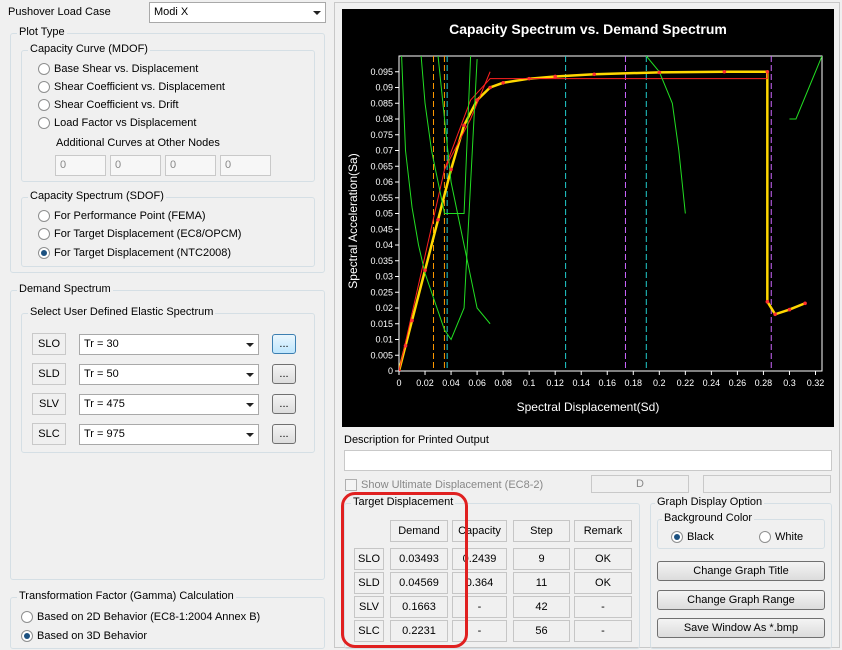  What do you see at coordinates (351, 485) in the screenshot?
I see `ultimate-checkbox` at bounding box center [351, 485].